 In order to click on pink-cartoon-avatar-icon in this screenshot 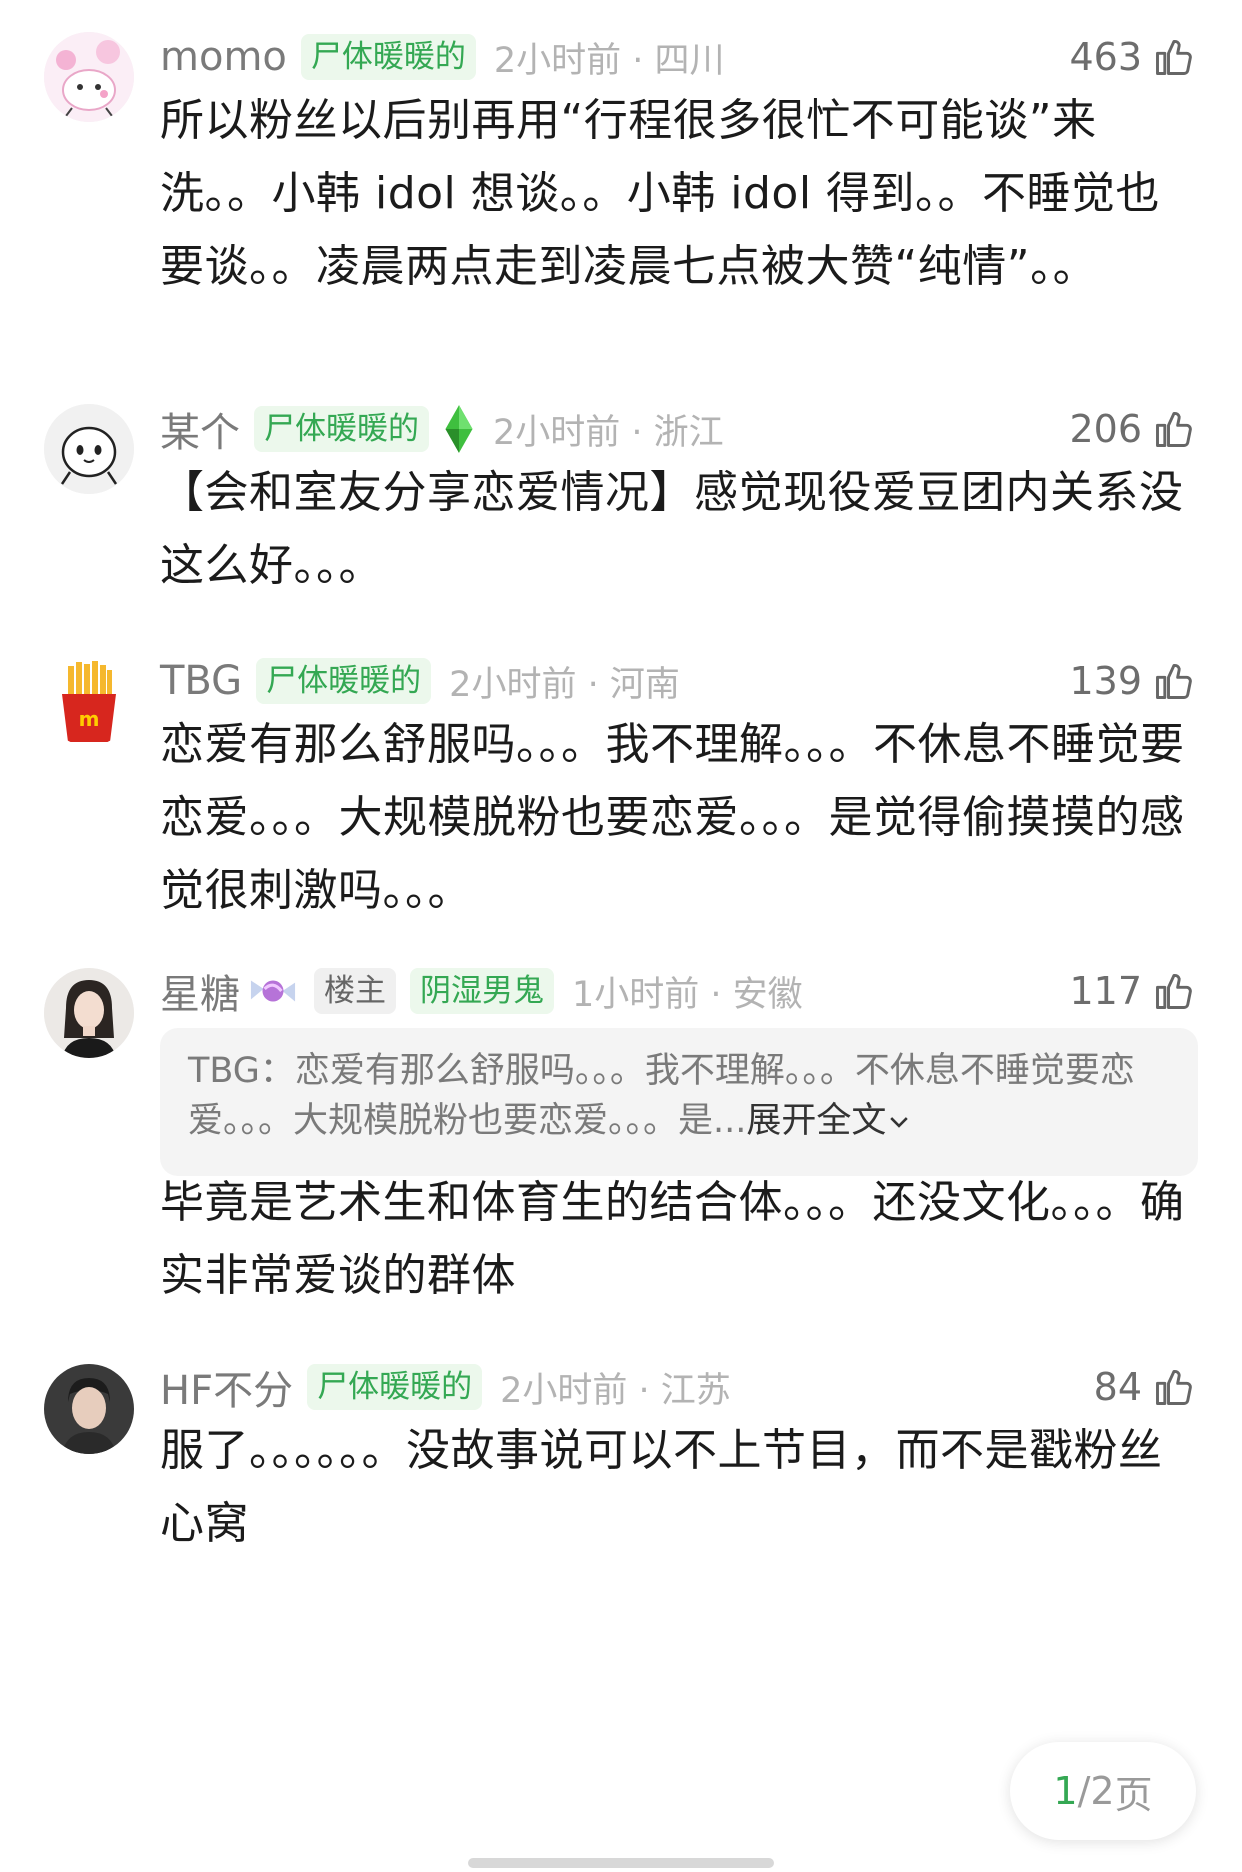, I will do `click(89, 77)`.